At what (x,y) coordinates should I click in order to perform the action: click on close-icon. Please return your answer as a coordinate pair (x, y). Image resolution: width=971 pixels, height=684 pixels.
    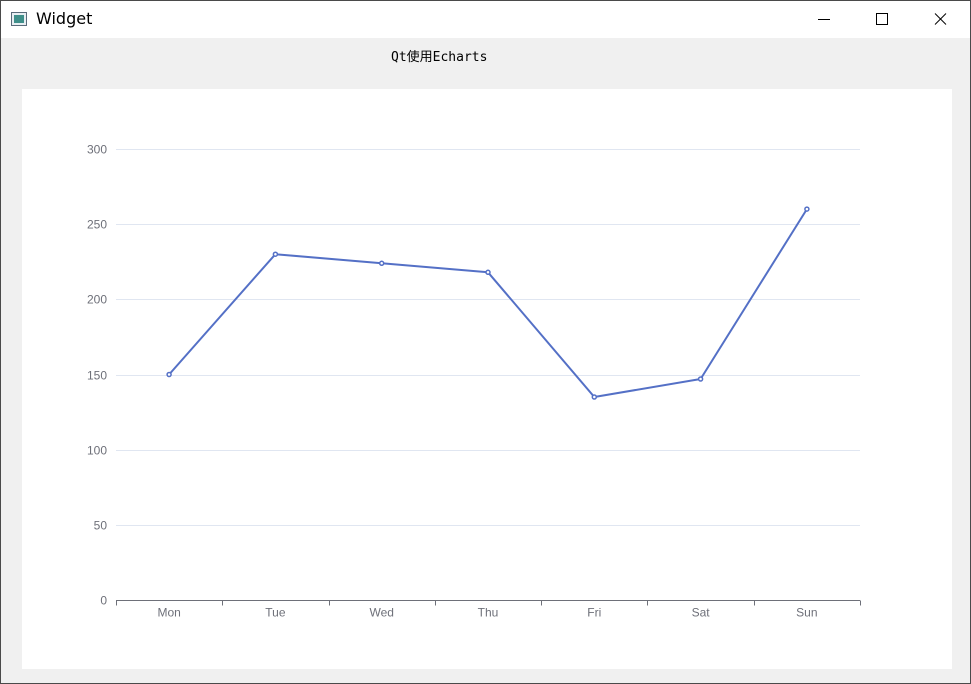
    Looking at the image, I should click on (940, 19).